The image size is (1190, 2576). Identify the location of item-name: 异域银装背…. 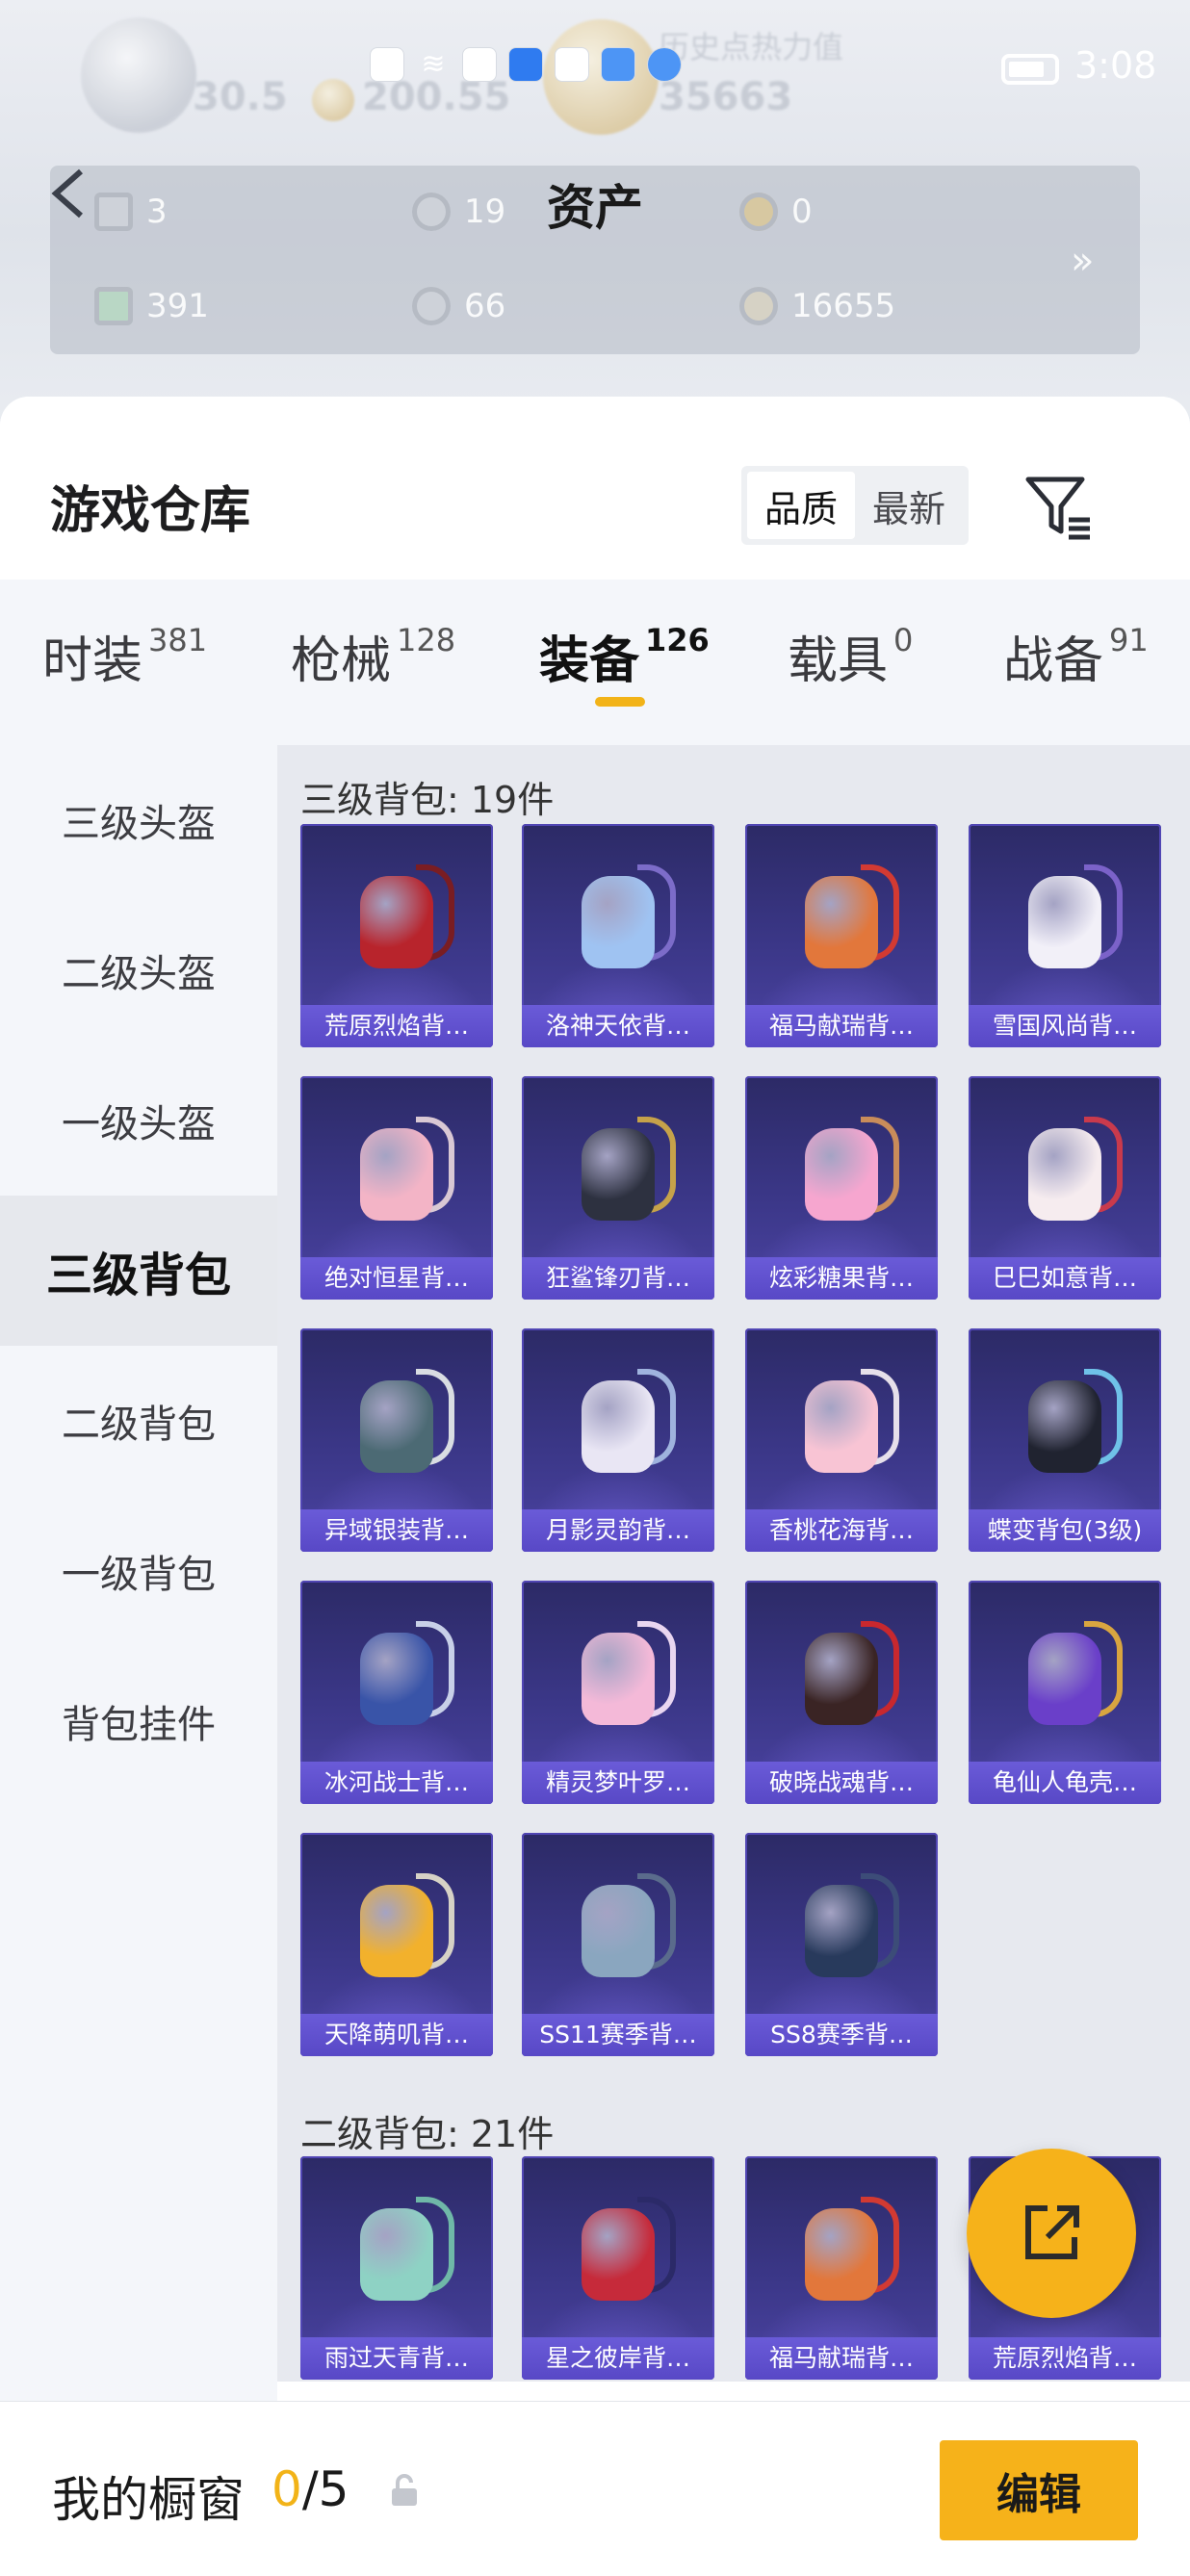
(397, 1530).